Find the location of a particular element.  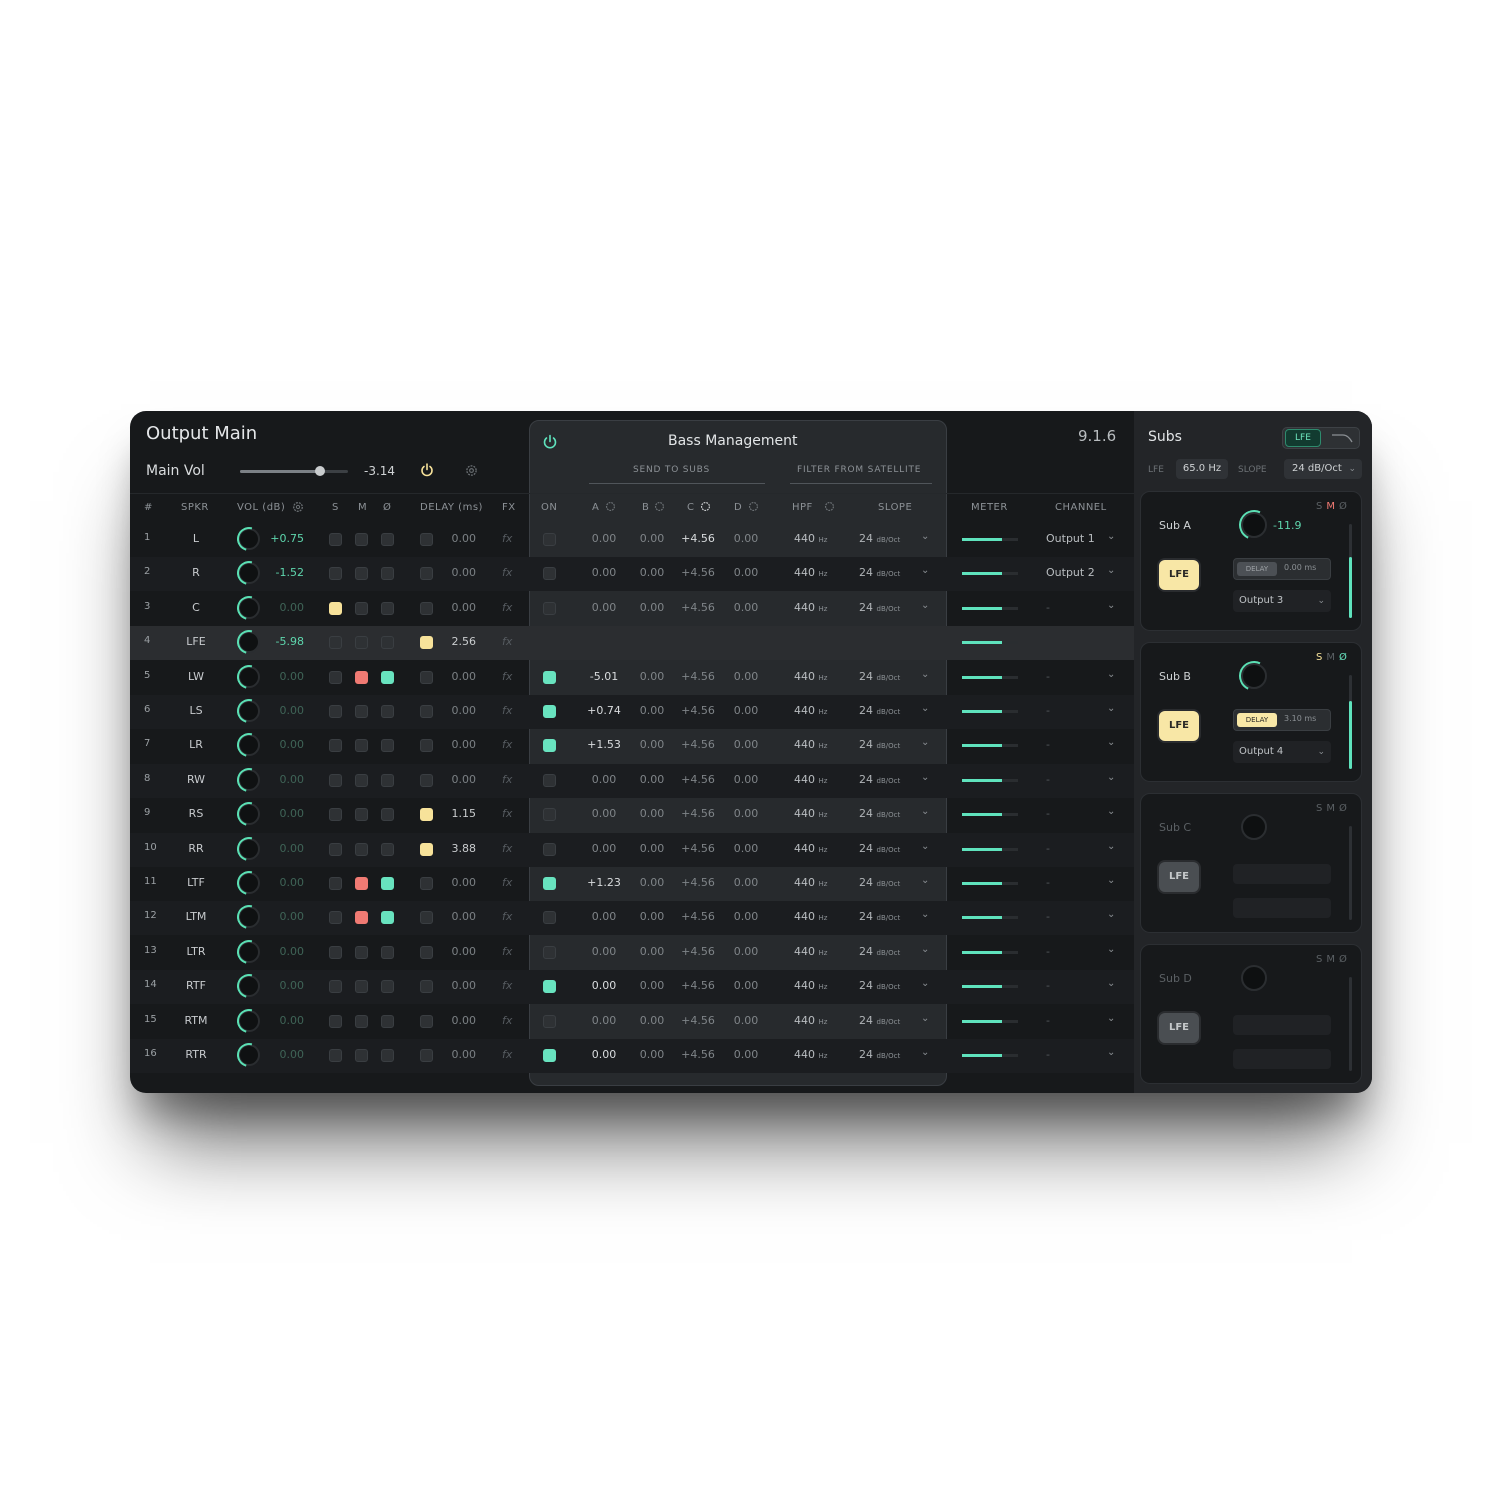

sub-delay-field: DELAY 3.10 ms is located at coordinates (1282, 720).